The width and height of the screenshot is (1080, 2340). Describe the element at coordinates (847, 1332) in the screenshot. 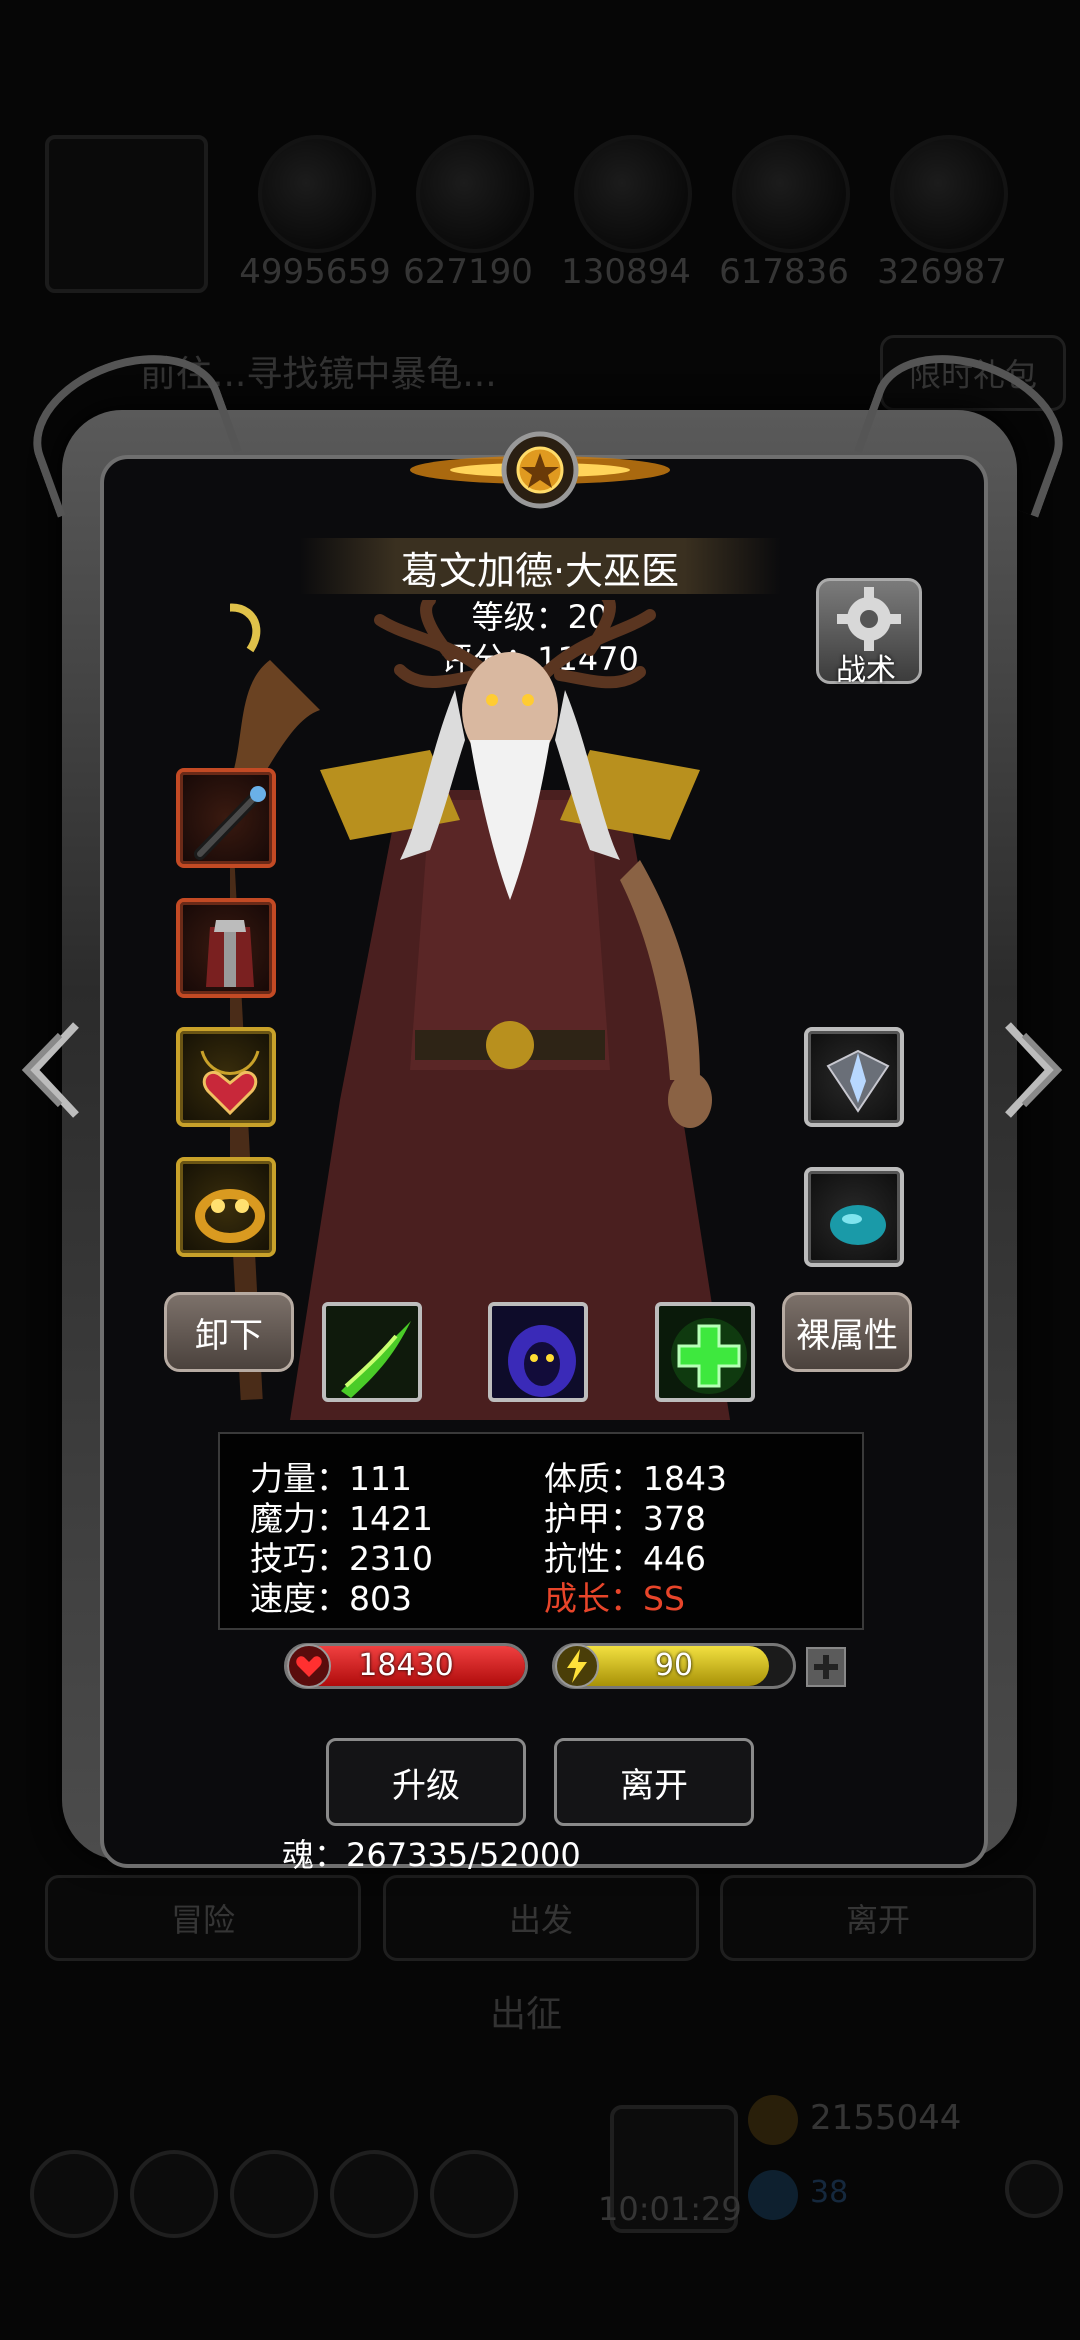

I see `base-attributes-button: 裸属性` at that location.